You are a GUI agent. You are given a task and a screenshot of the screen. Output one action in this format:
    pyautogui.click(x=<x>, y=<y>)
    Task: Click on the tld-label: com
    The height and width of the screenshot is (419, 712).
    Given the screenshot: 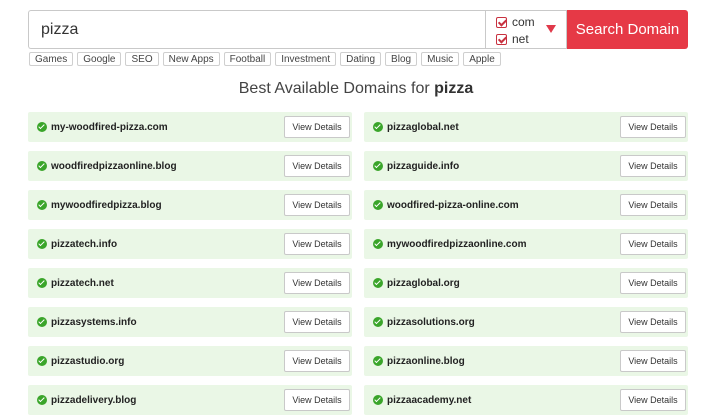 What is the action you would take?
    pyautogui.click(x=523, y=22)
    